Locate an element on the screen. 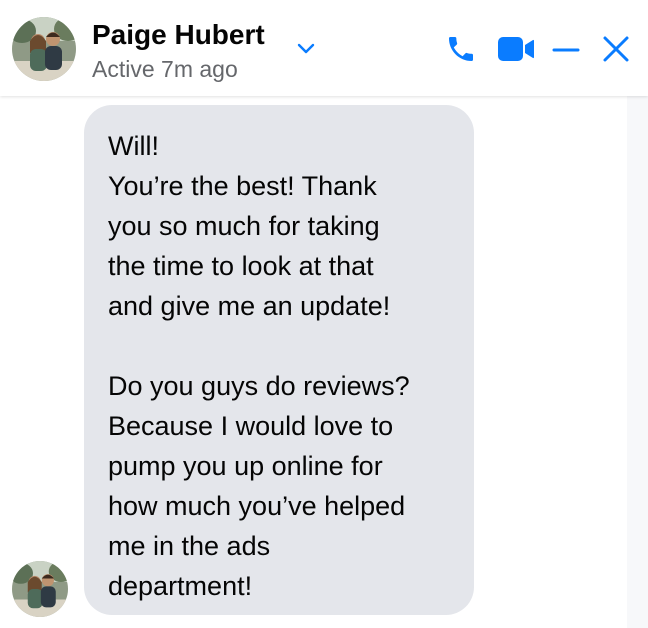 This screenshot has height=628, width=648. video-camera-icon is located at coordinates (516, 49).